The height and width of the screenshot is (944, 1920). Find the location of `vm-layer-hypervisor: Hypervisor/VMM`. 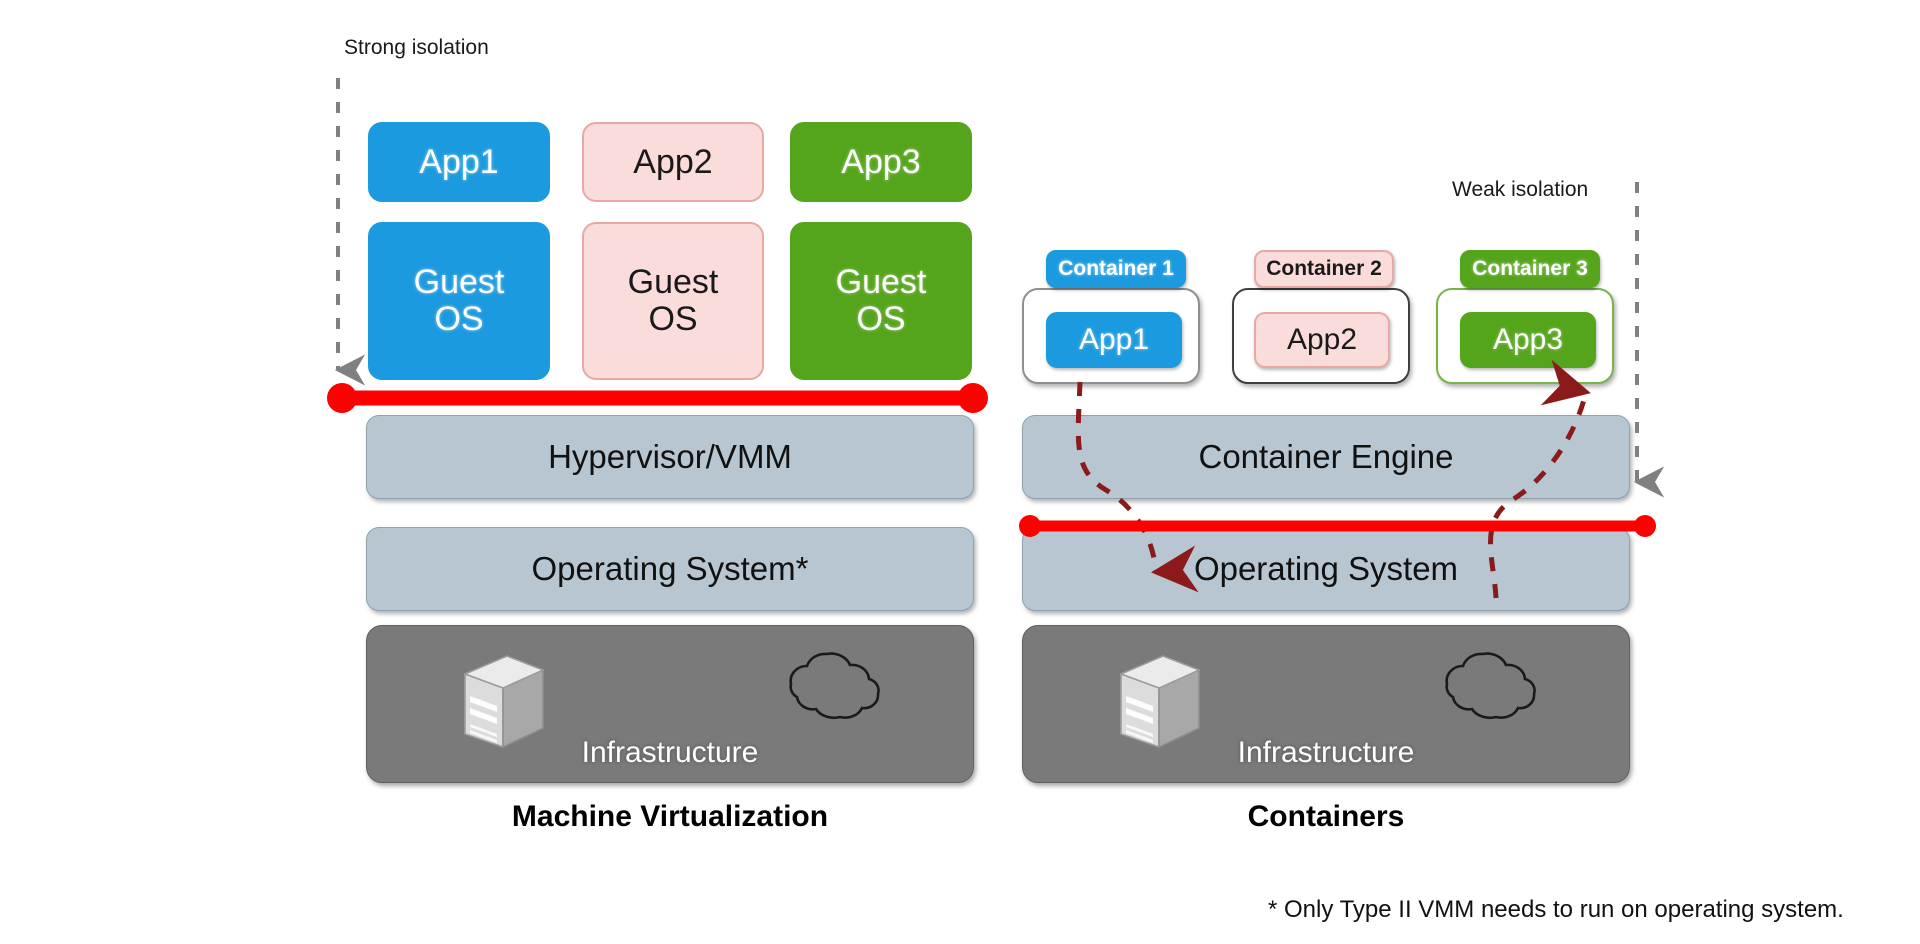

vm-layer-hypervisor: Hypervisor/VMM is located at coordinates (670, 457).